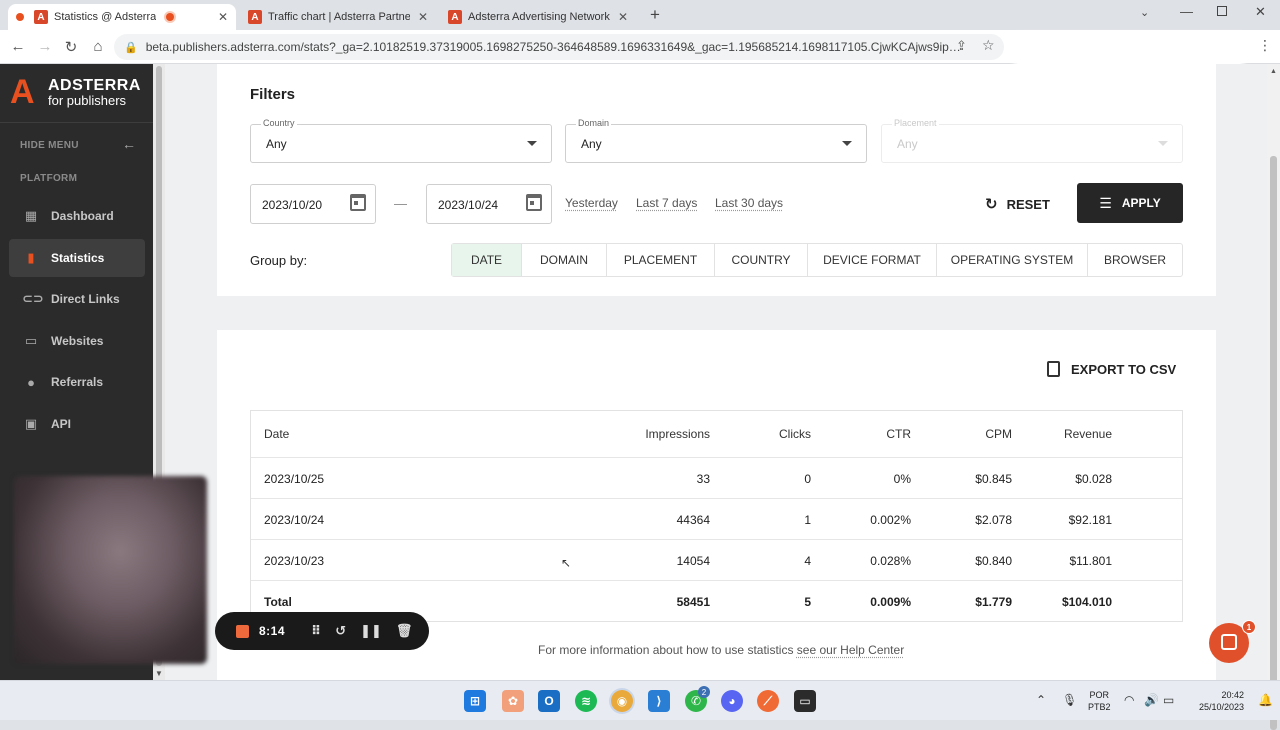 This screenshot has height=730, width=1280. Describe the element at coordinates (31, 215) in the screenshot. I see `grid-icon: ▦` at that location.